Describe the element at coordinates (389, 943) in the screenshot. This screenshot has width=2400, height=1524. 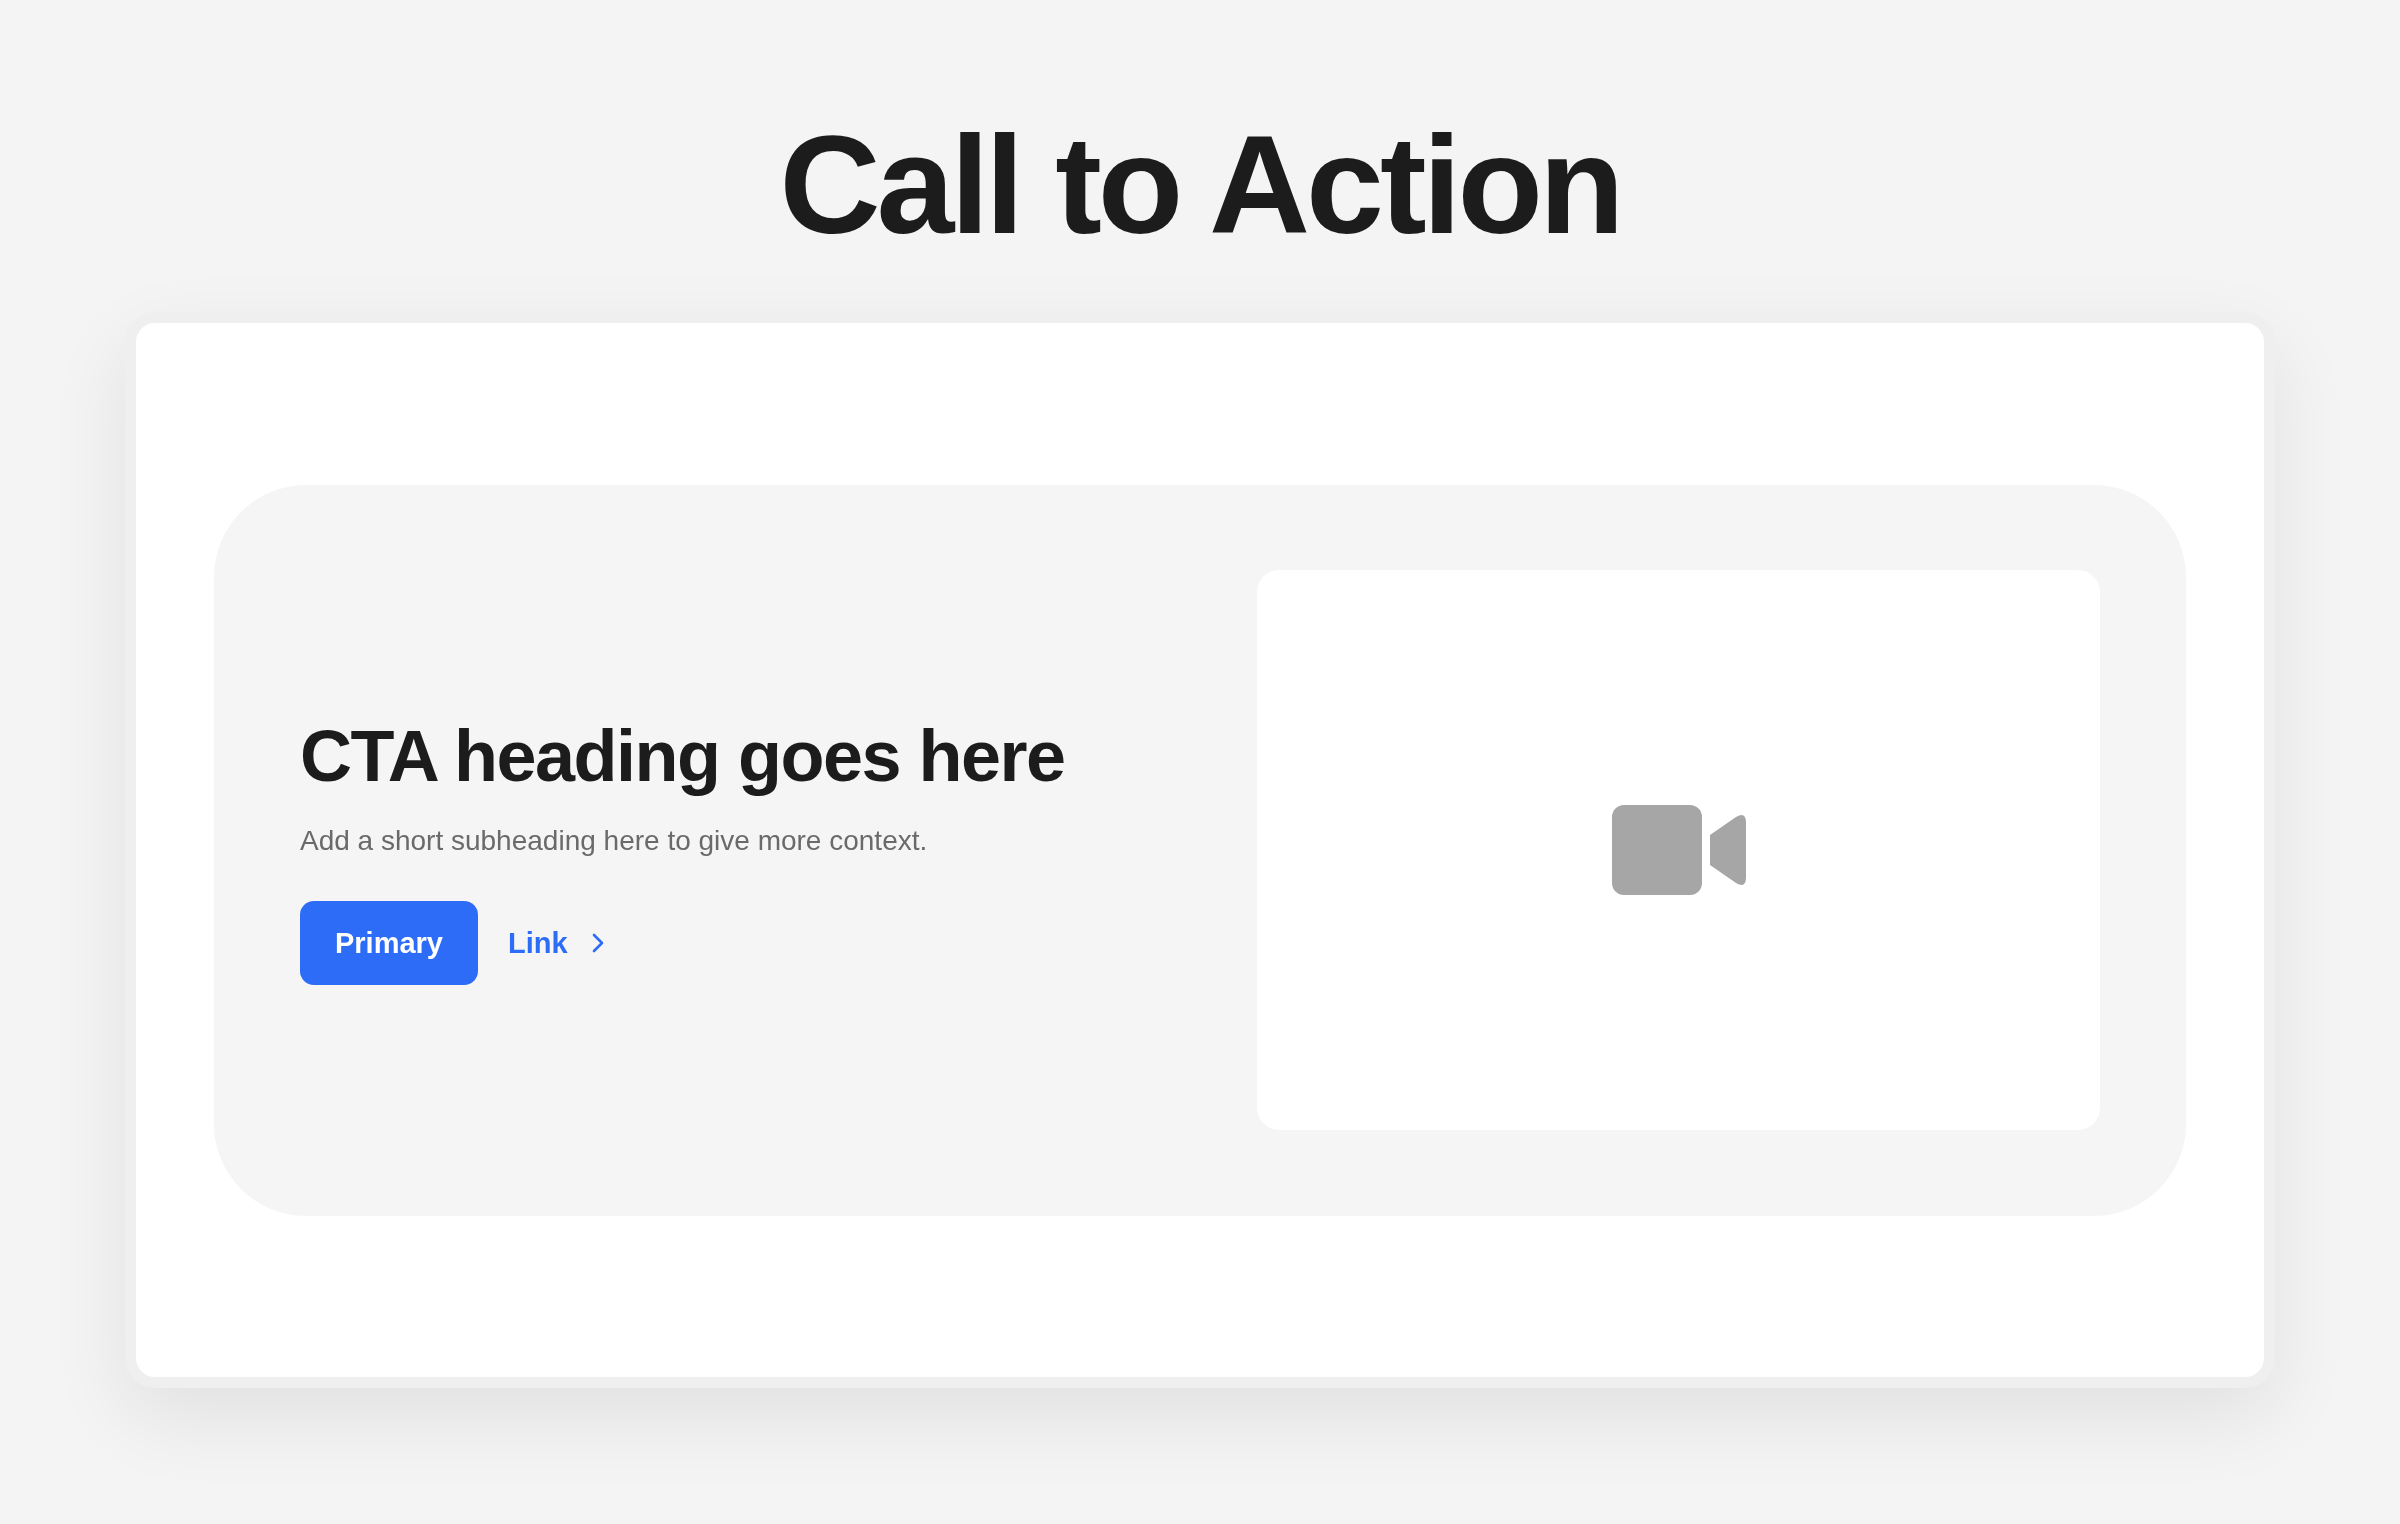
I see `primary-button: Primary` at that location.